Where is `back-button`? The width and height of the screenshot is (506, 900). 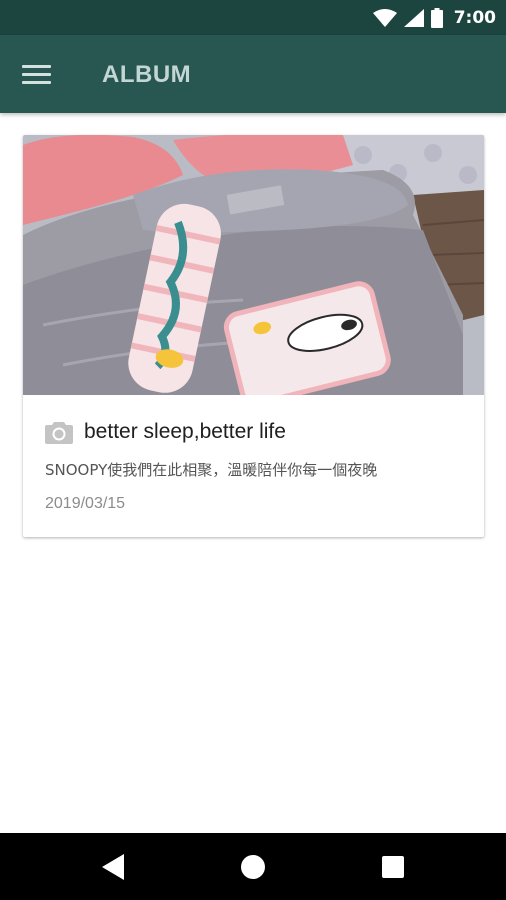
back-button is located at coordinates (113, 867).